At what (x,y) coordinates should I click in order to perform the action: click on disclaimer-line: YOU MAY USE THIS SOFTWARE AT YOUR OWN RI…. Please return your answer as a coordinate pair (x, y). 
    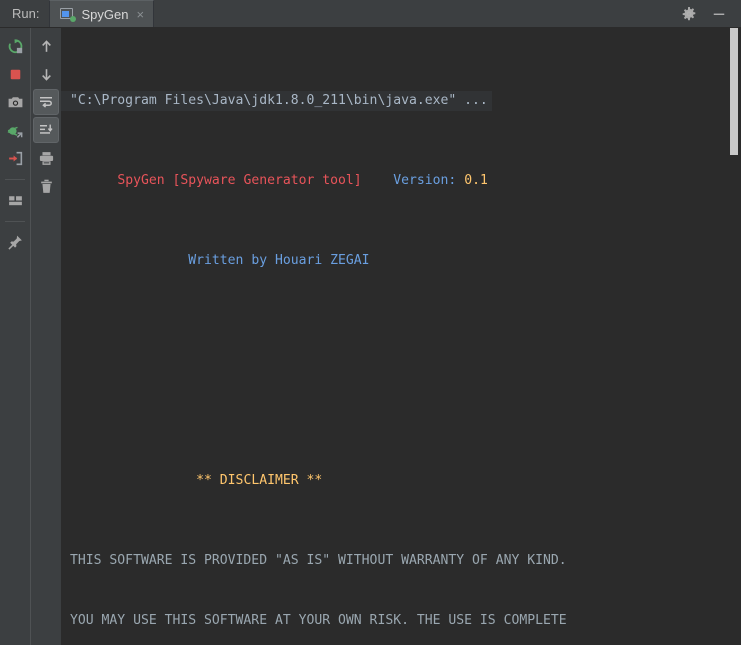
    Looking at the image, I should click on (401, 621).